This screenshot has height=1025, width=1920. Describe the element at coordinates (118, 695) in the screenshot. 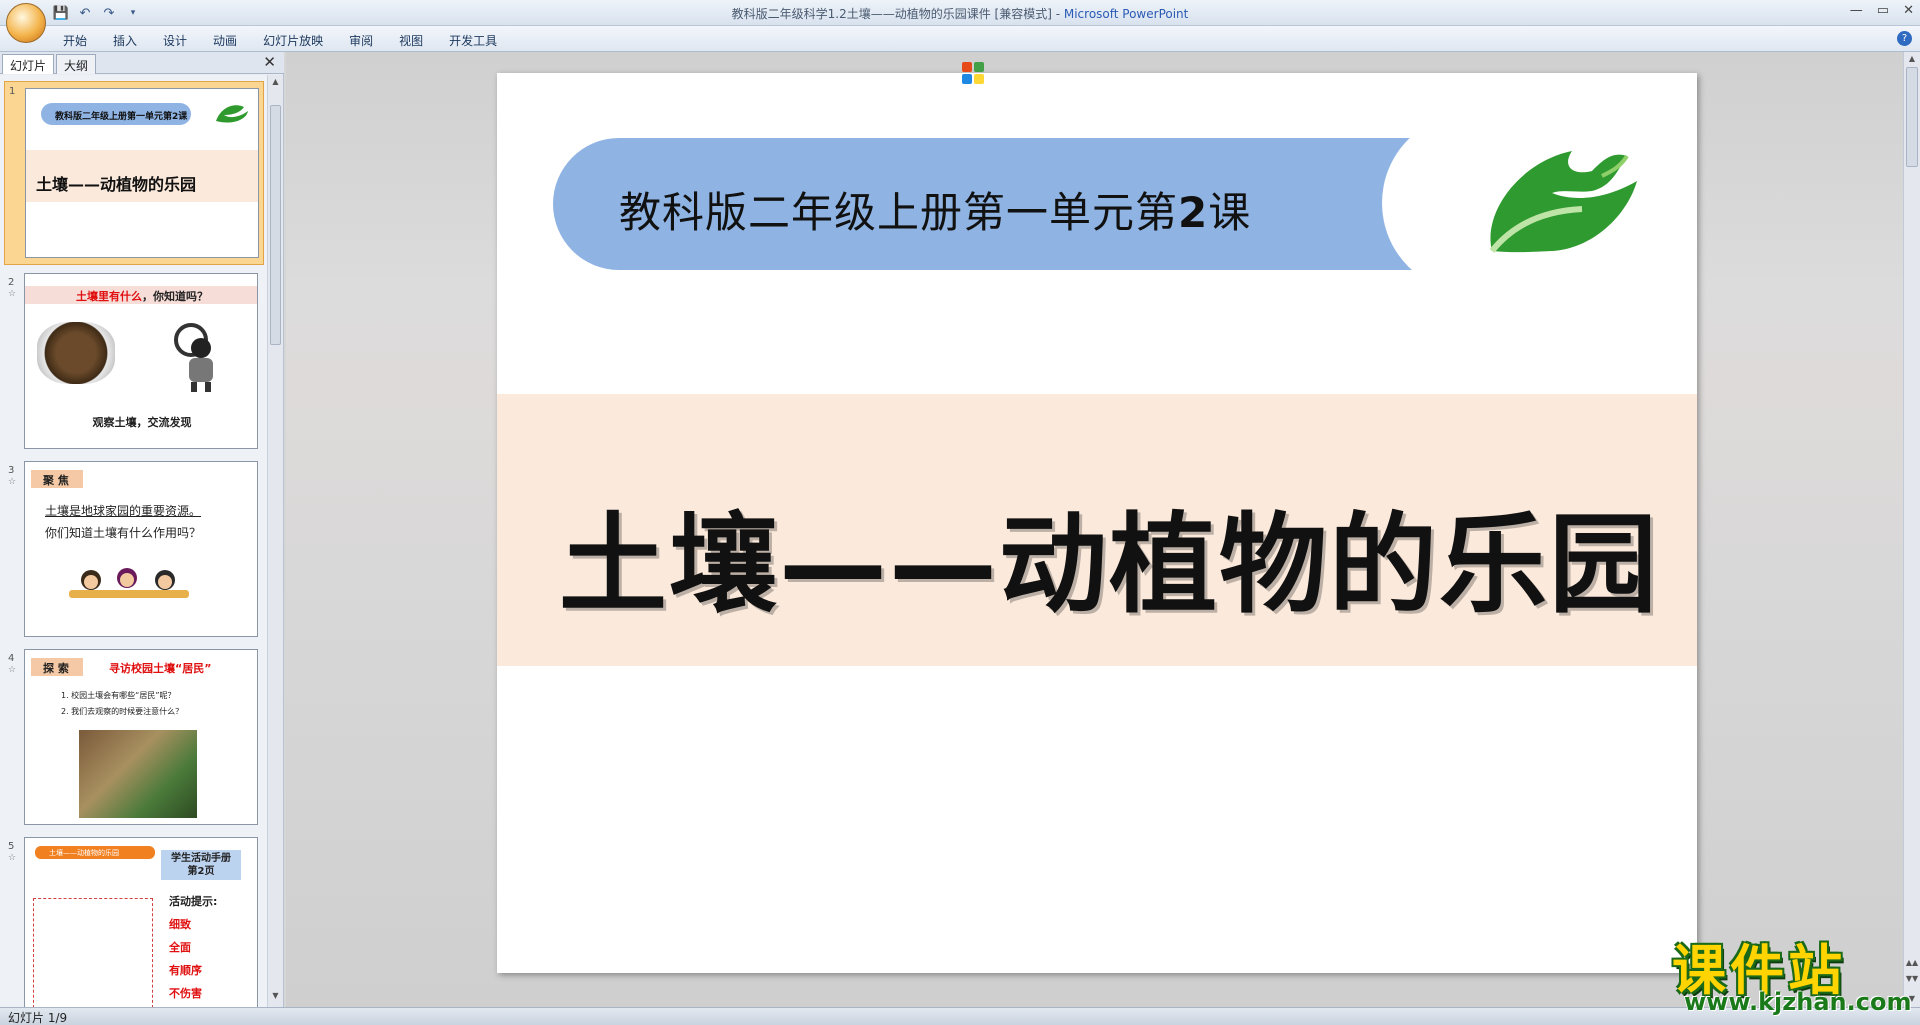

I see `thumb-question-1: 1. 校园土壤会有哪些“居民”呢？` at that location.